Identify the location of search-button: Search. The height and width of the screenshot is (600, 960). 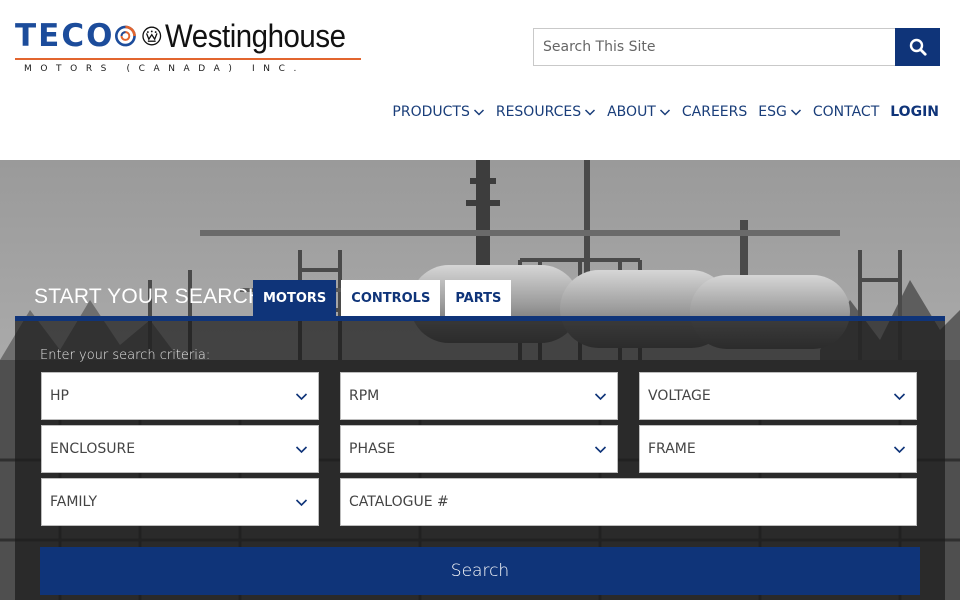
(480, 571).